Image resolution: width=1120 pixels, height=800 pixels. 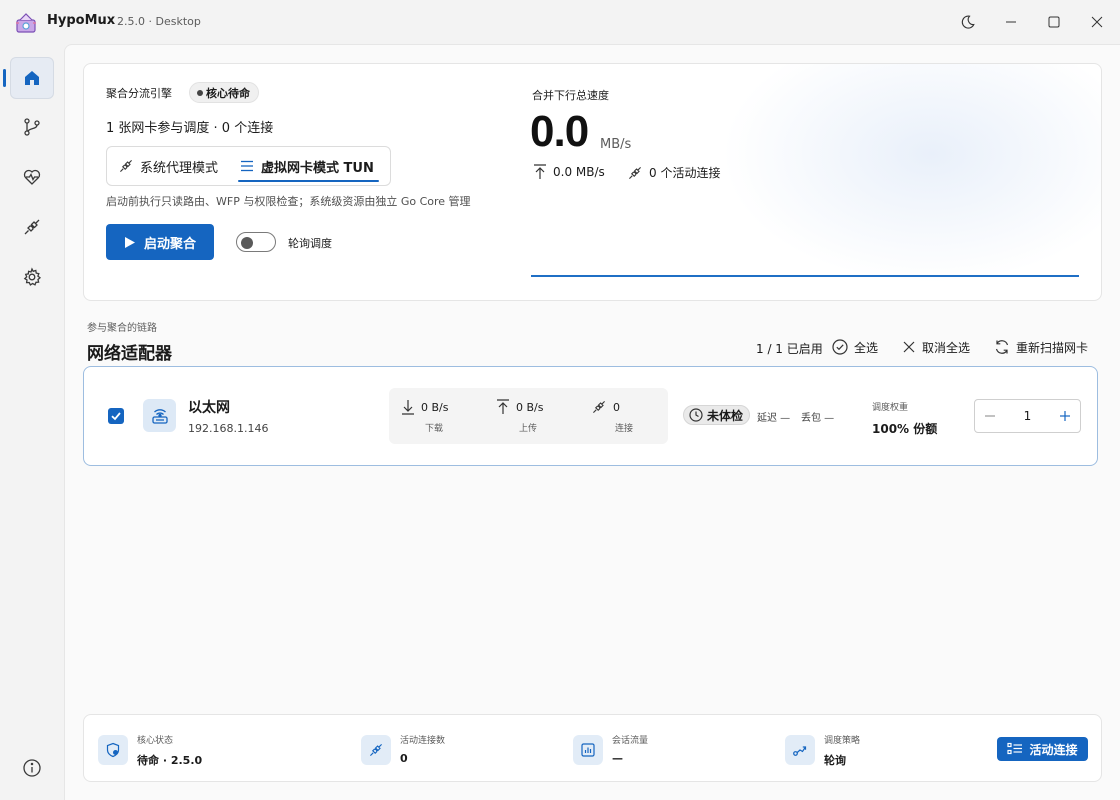 What do you see at coordinates (946, 347) in the screenshot?
I see `deselect-all-label: 取消全选` at bounding box center [946, 347].